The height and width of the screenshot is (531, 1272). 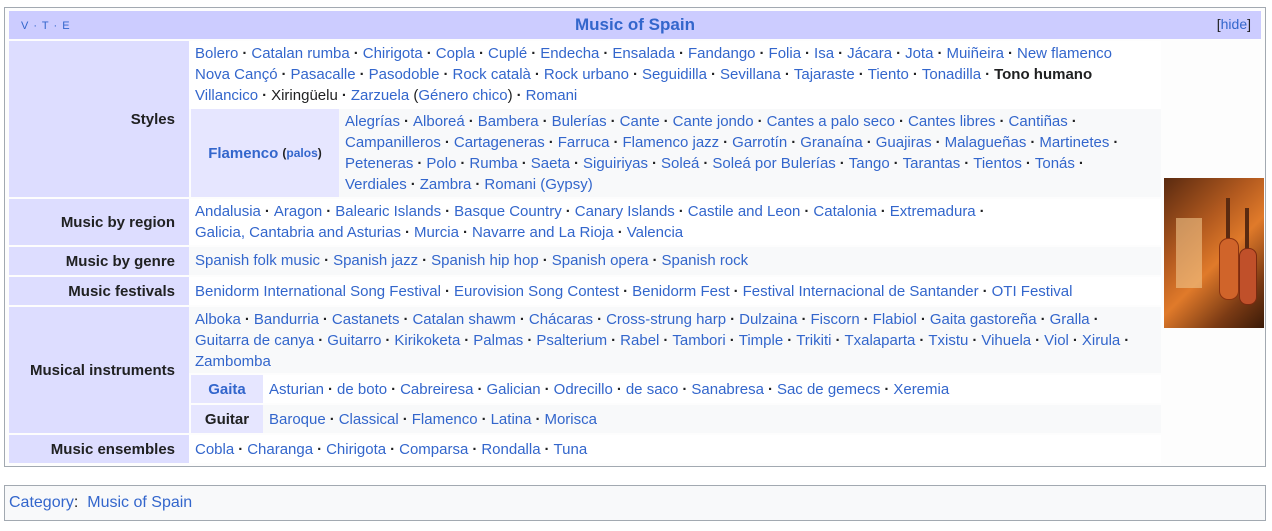 I want to click on list-item-link: Tientos, so click(x=997, y=163).